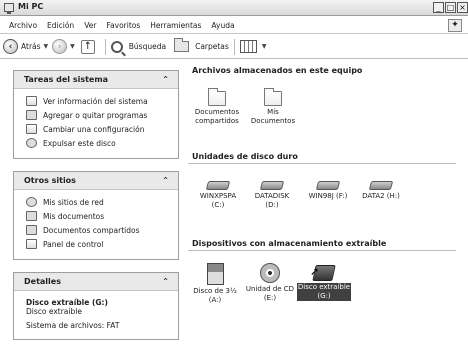 Image resolution: width=468 pixels, height=350 pixels. I want to click on back-button: ‹ Atrás ▼, so click(27, 46).